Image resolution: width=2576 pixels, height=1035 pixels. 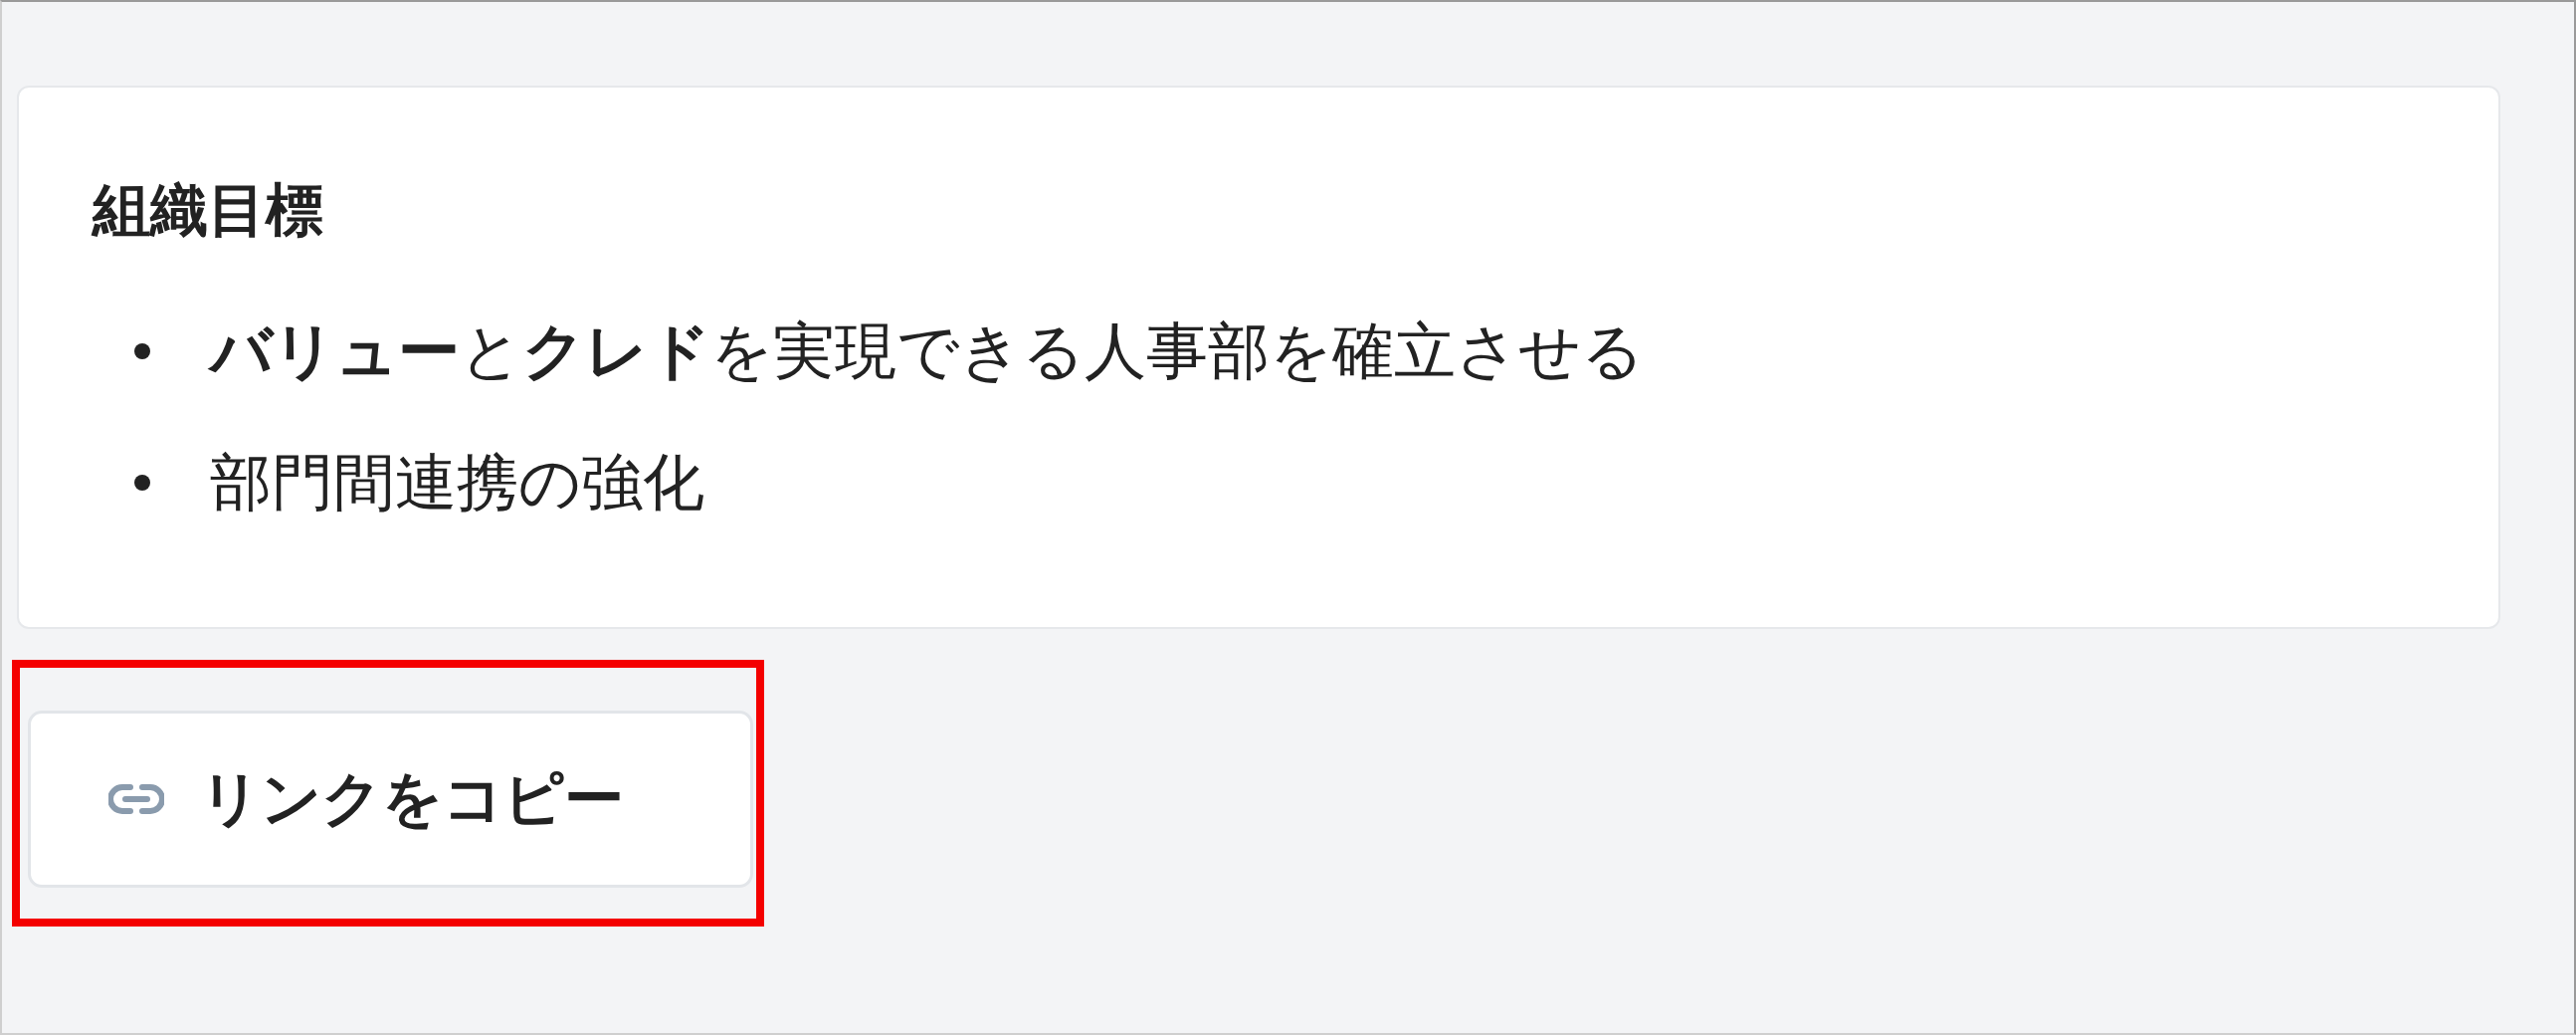 What do you see at coordinates (208, 210) in the screenshot?
I see `card-title: 組織目標` at bounding box center [208, 210].